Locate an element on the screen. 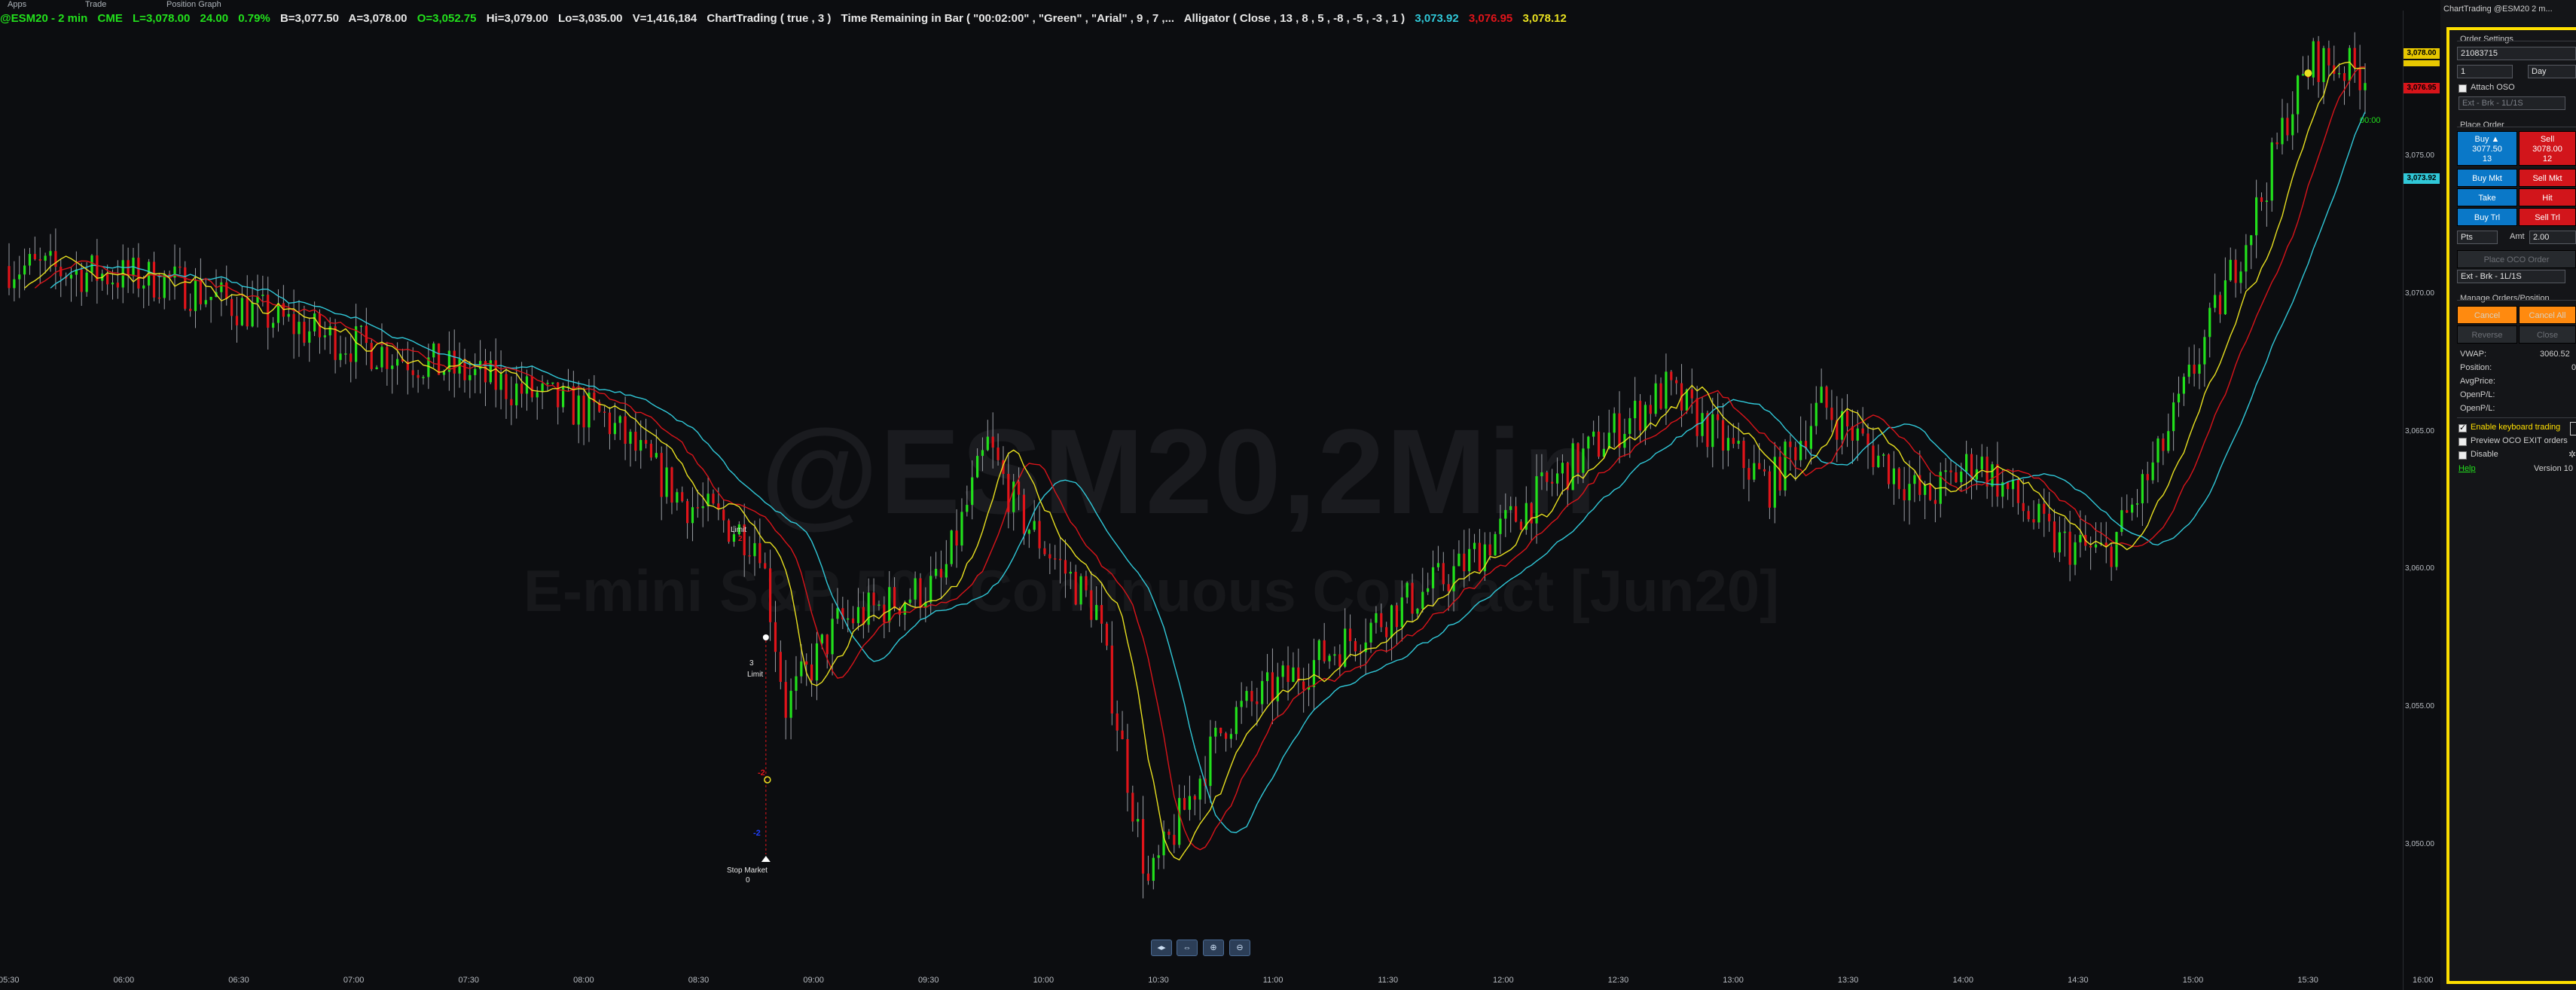  menu-position-graph: Position Graph is located at coordinates (194, 5).